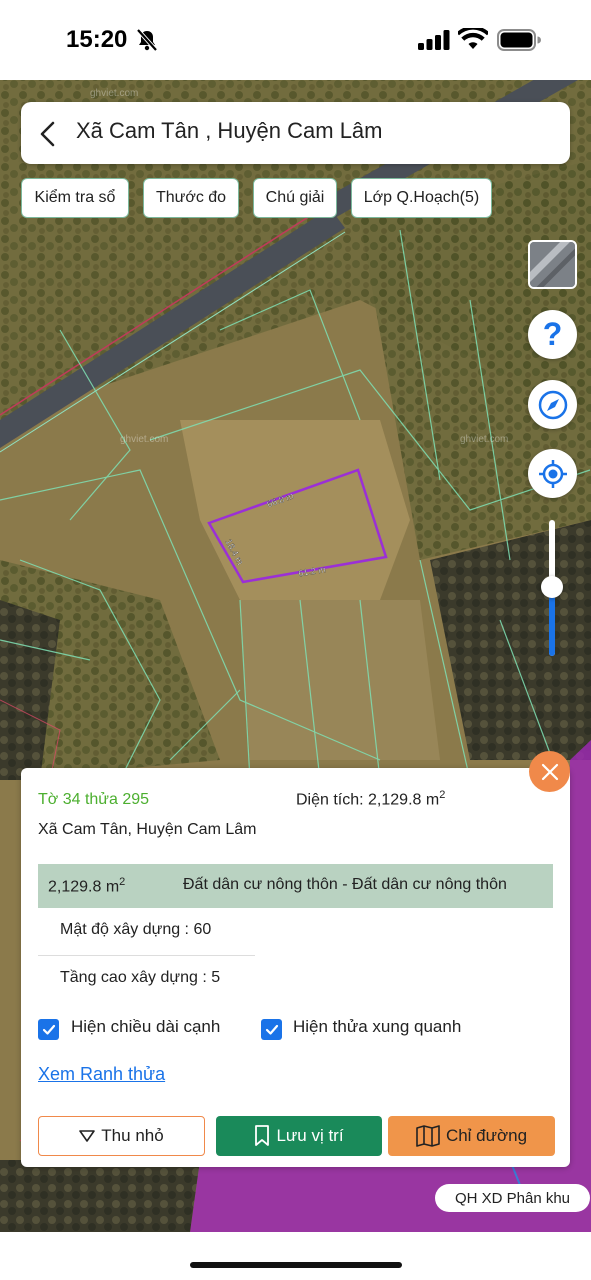 The height and width of the screenshot is (1280, 591). I want to click on parcel-area-text: Diện tích: 2,129.8 m, so click(368, 800).